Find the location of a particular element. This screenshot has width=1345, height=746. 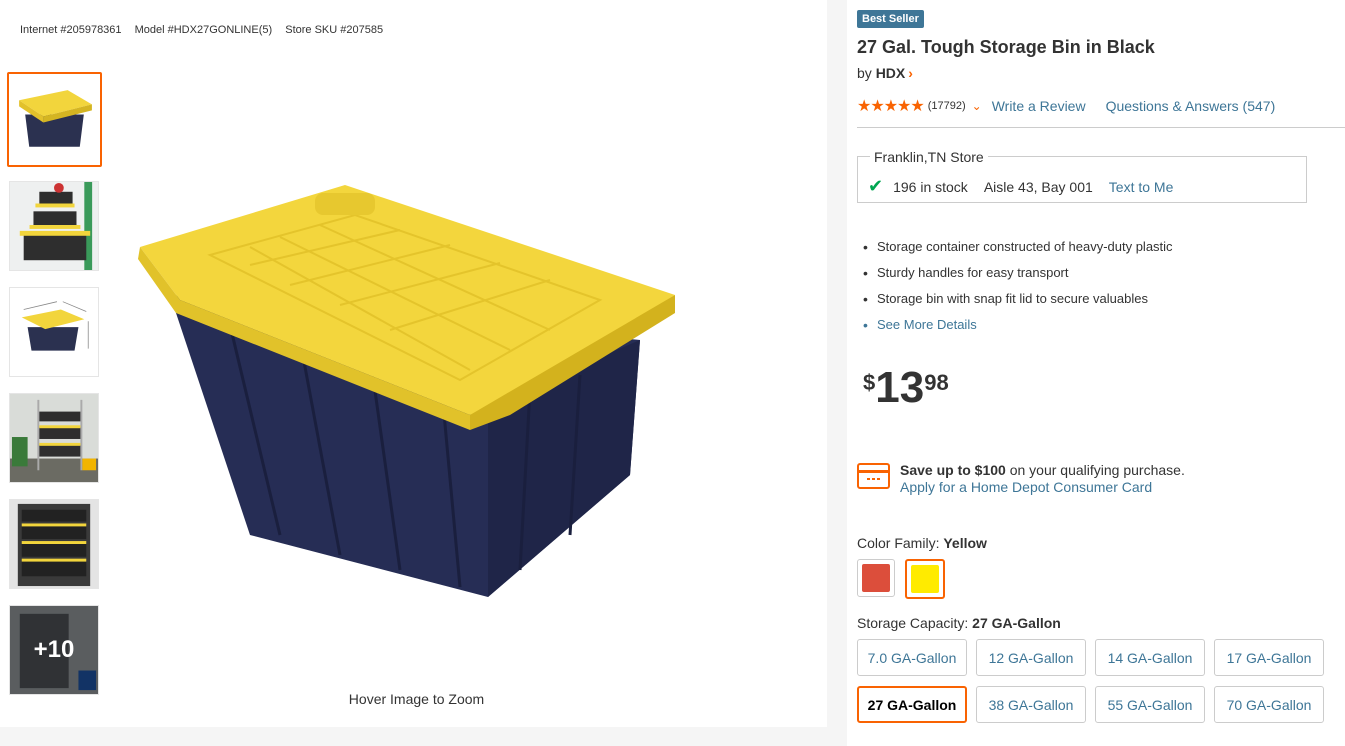

more-images-count: +10 is located at coordinates (54, 650).